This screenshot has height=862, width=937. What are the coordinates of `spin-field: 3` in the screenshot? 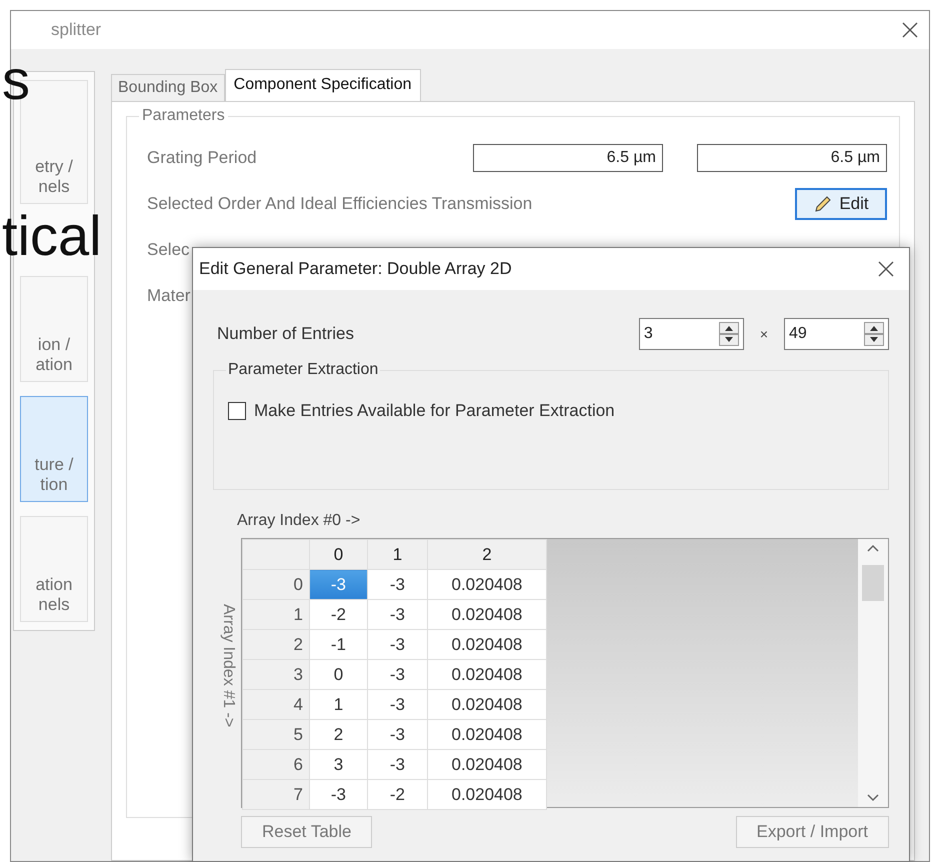 It's located at (691, 334).